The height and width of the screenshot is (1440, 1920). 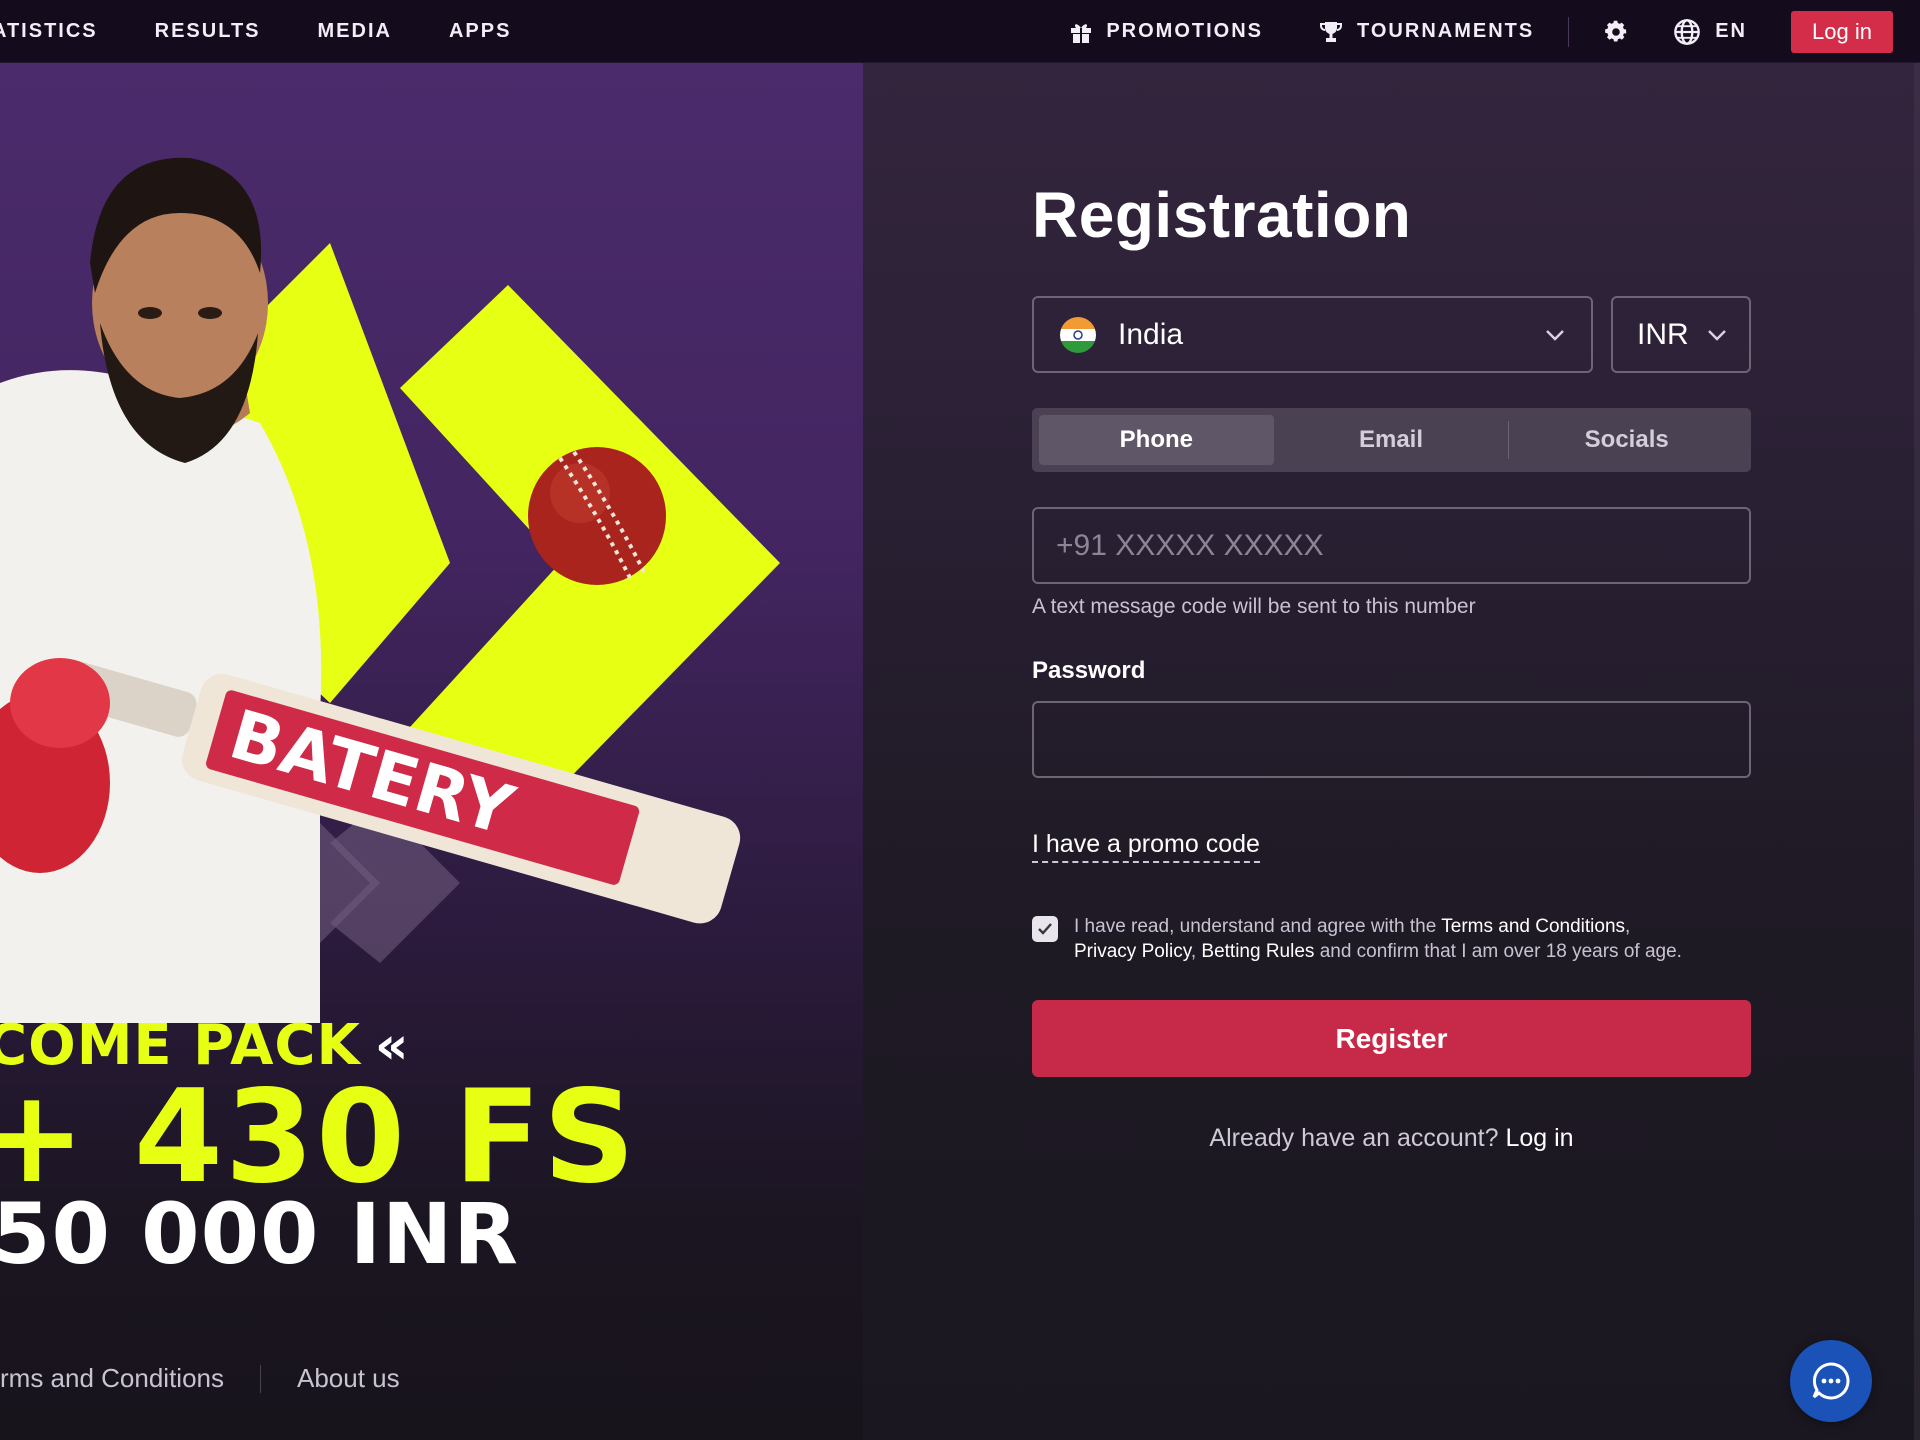 I want to click on footer-about-link: About us, so click(x=348, y=1378).